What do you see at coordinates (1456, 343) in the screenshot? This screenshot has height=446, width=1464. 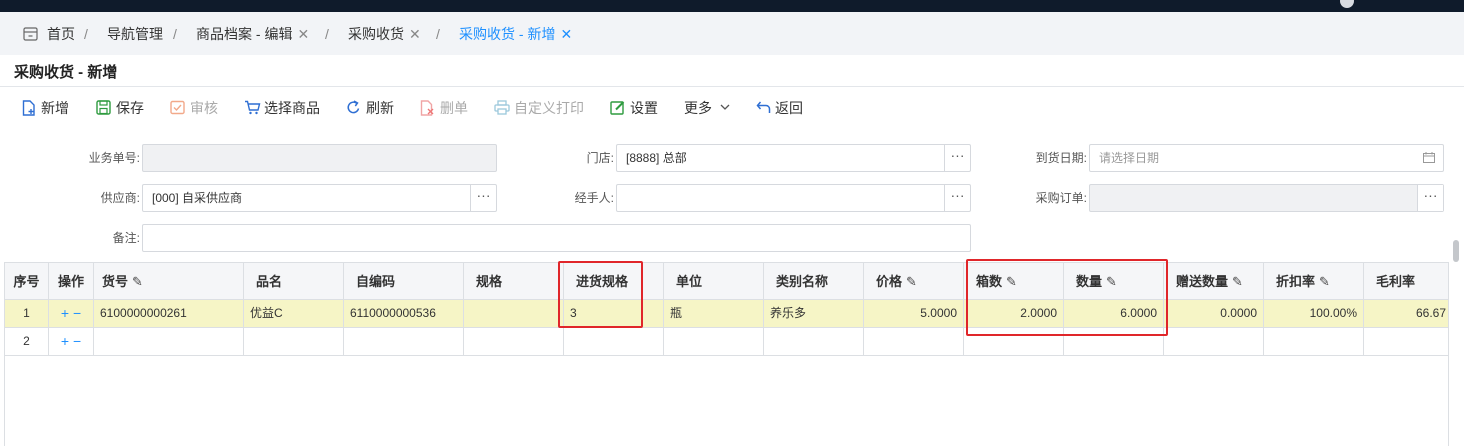 I see `vertical-scrollbar` at bounding box center [1456, 343].